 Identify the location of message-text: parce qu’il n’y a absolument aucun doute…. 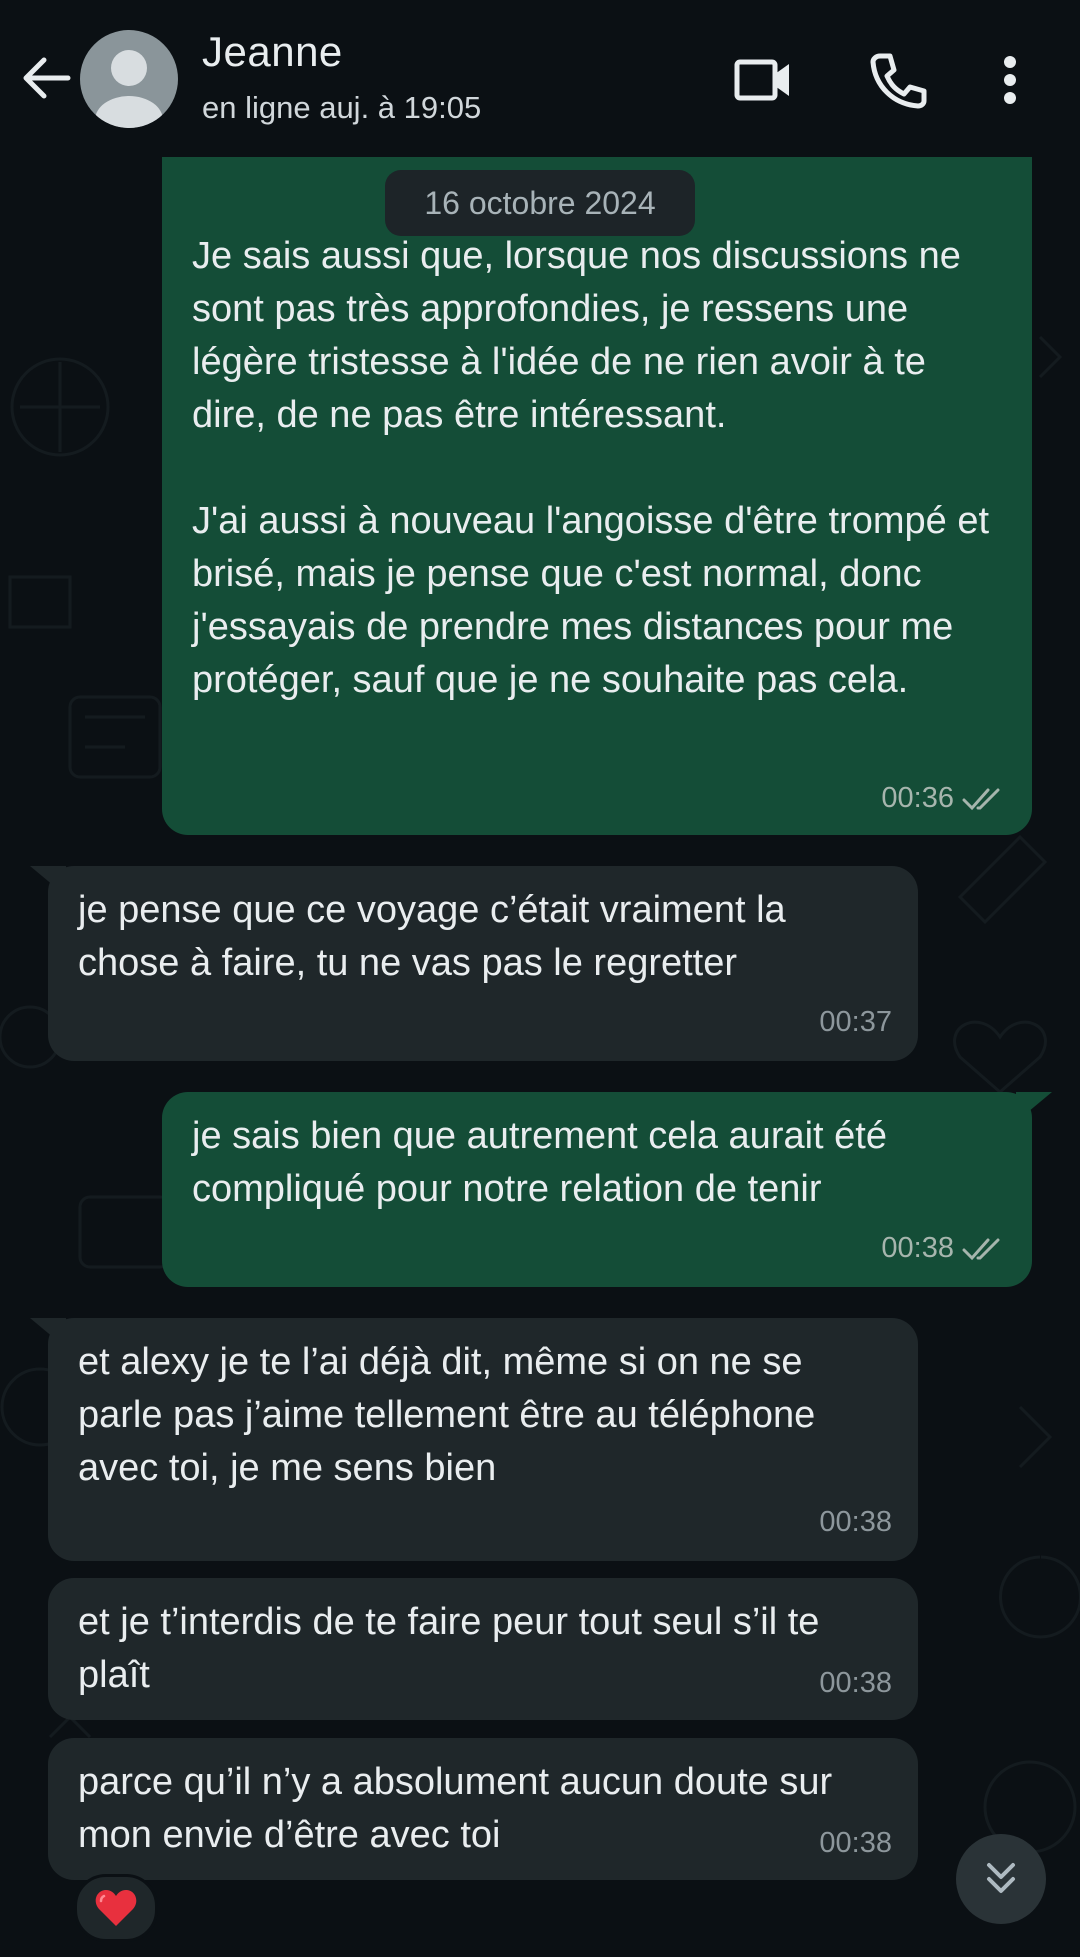
(460, 1808).